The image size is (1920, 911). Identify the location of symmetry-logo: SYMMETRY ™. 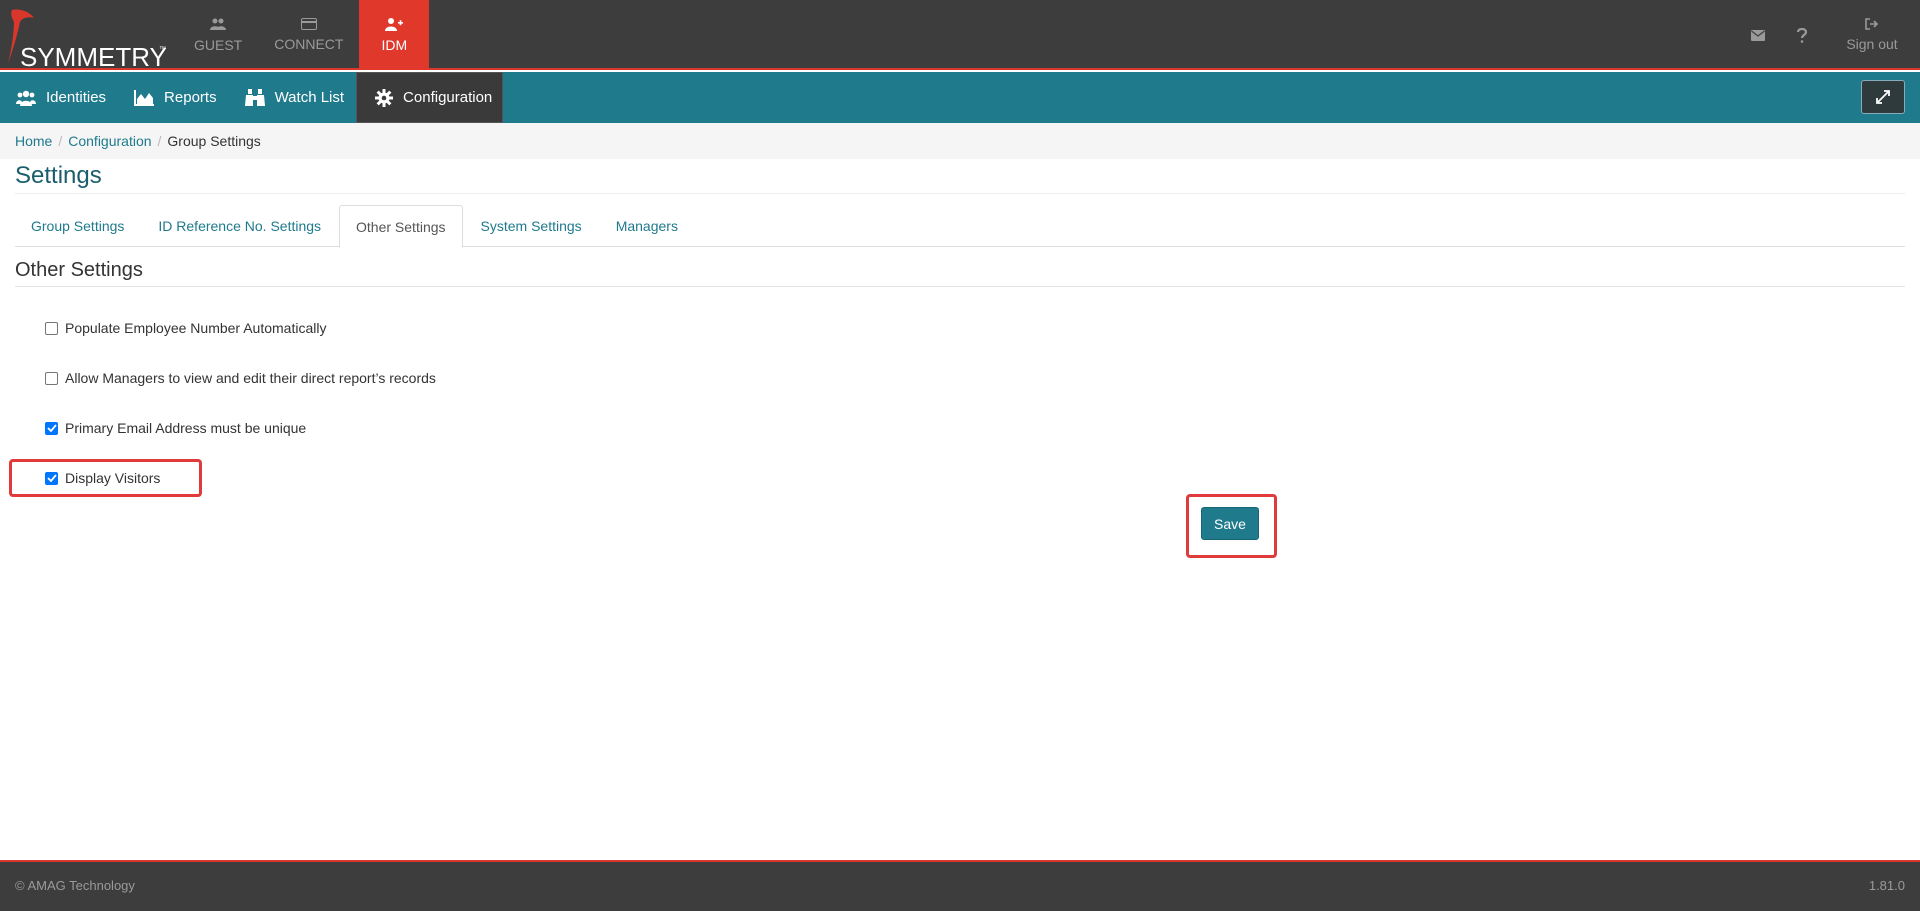
(86, 39).